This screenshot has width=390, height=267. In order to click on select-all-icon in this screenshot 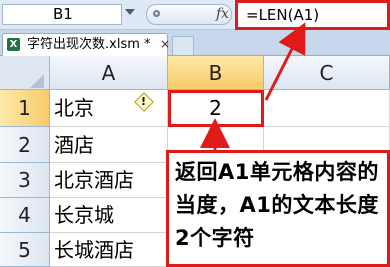, I will do `click(37, 81)`.